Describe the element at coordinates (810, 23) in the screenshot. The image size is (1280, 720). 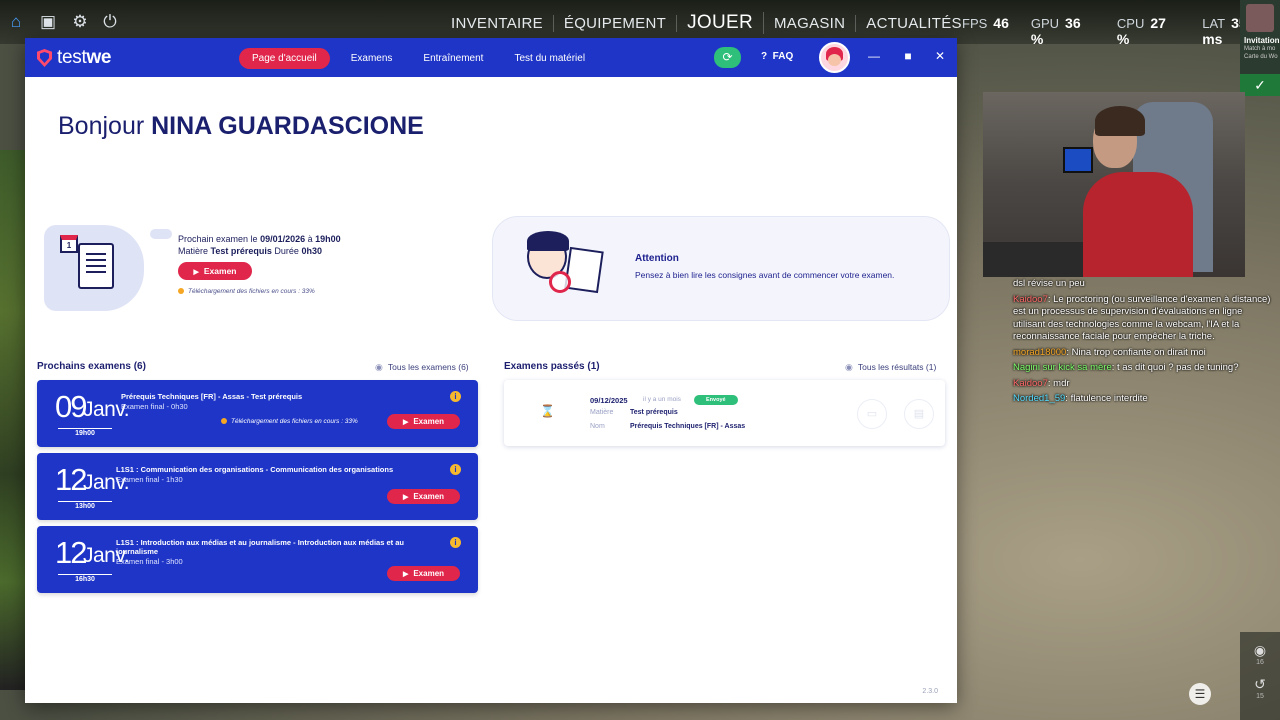
I see `game-nav-magasin: MAGASIN` at that location.